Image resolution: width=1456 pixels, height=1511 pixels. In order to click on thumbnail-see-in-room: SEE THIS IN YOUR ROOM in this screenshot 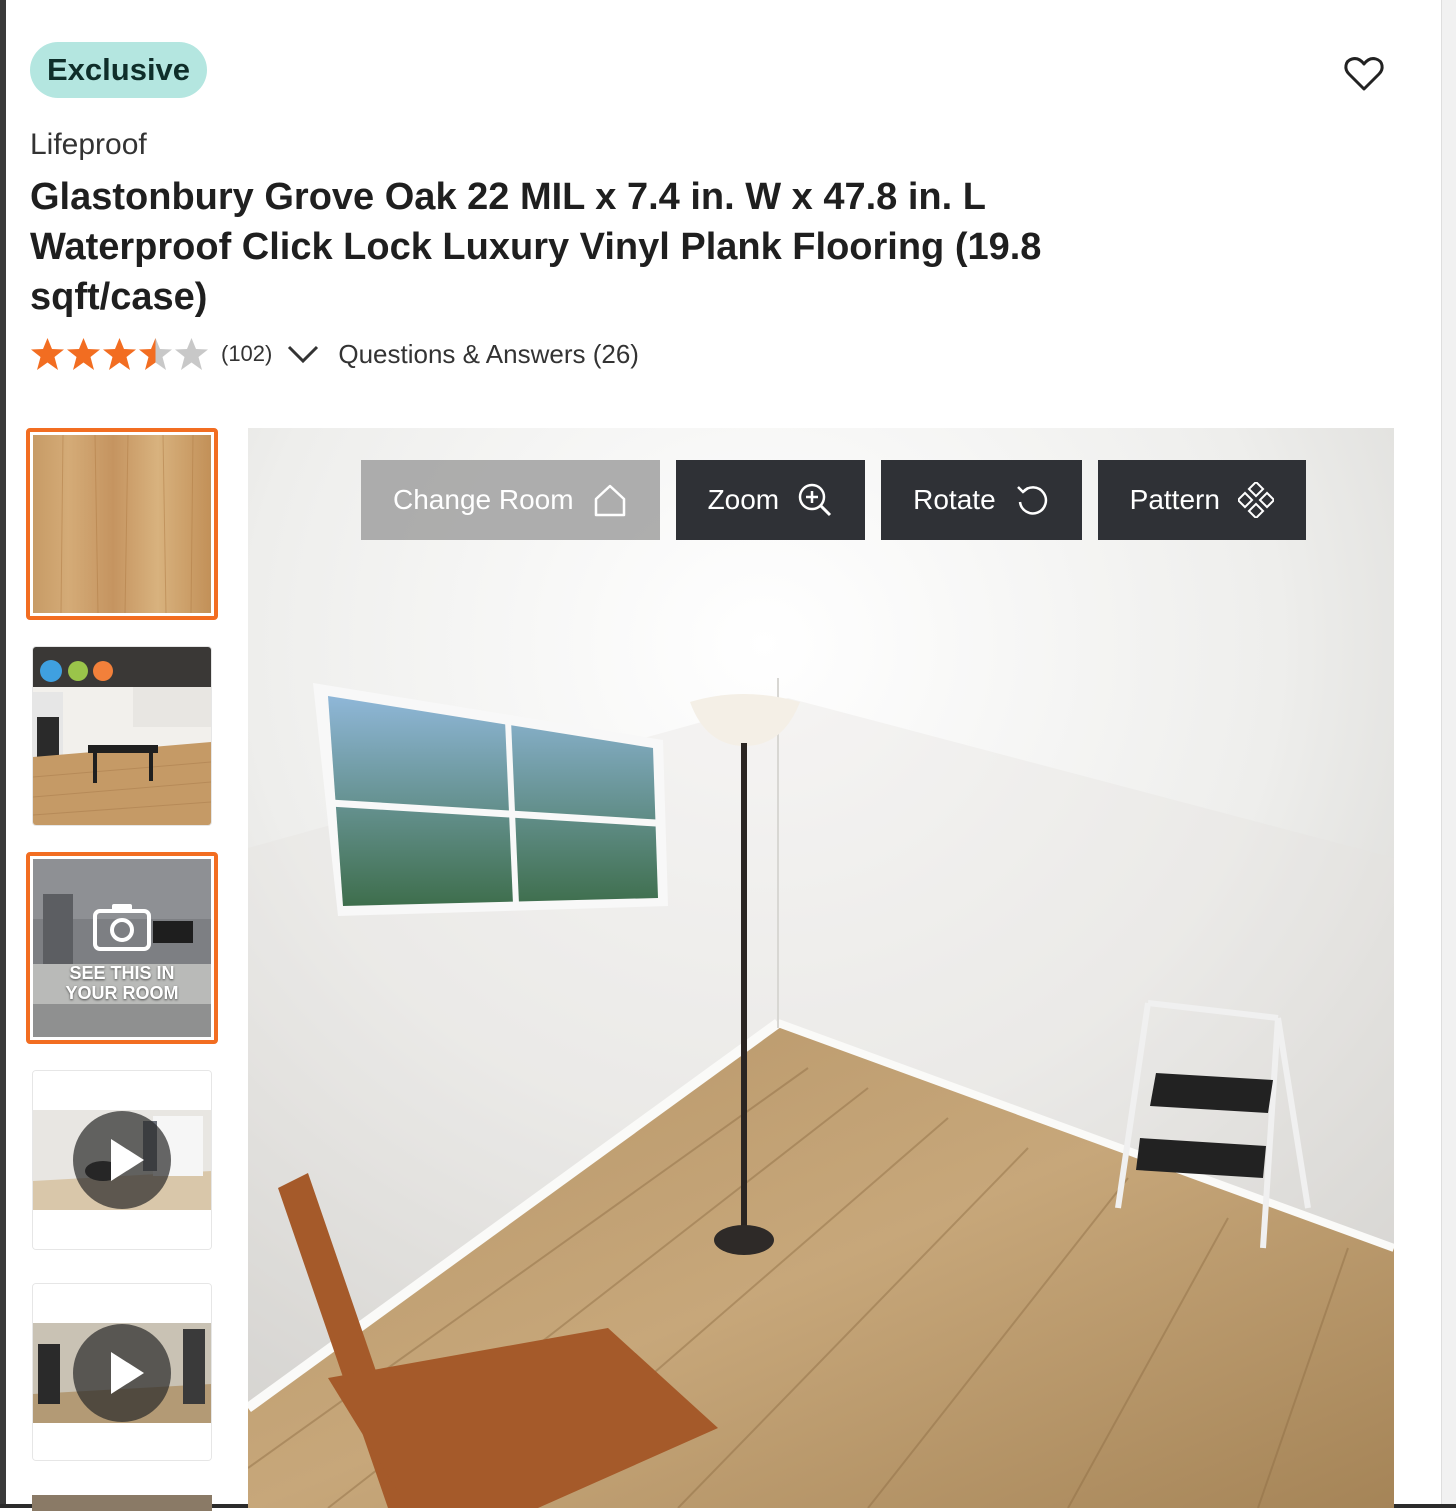, I will do `click(122, 948)`.